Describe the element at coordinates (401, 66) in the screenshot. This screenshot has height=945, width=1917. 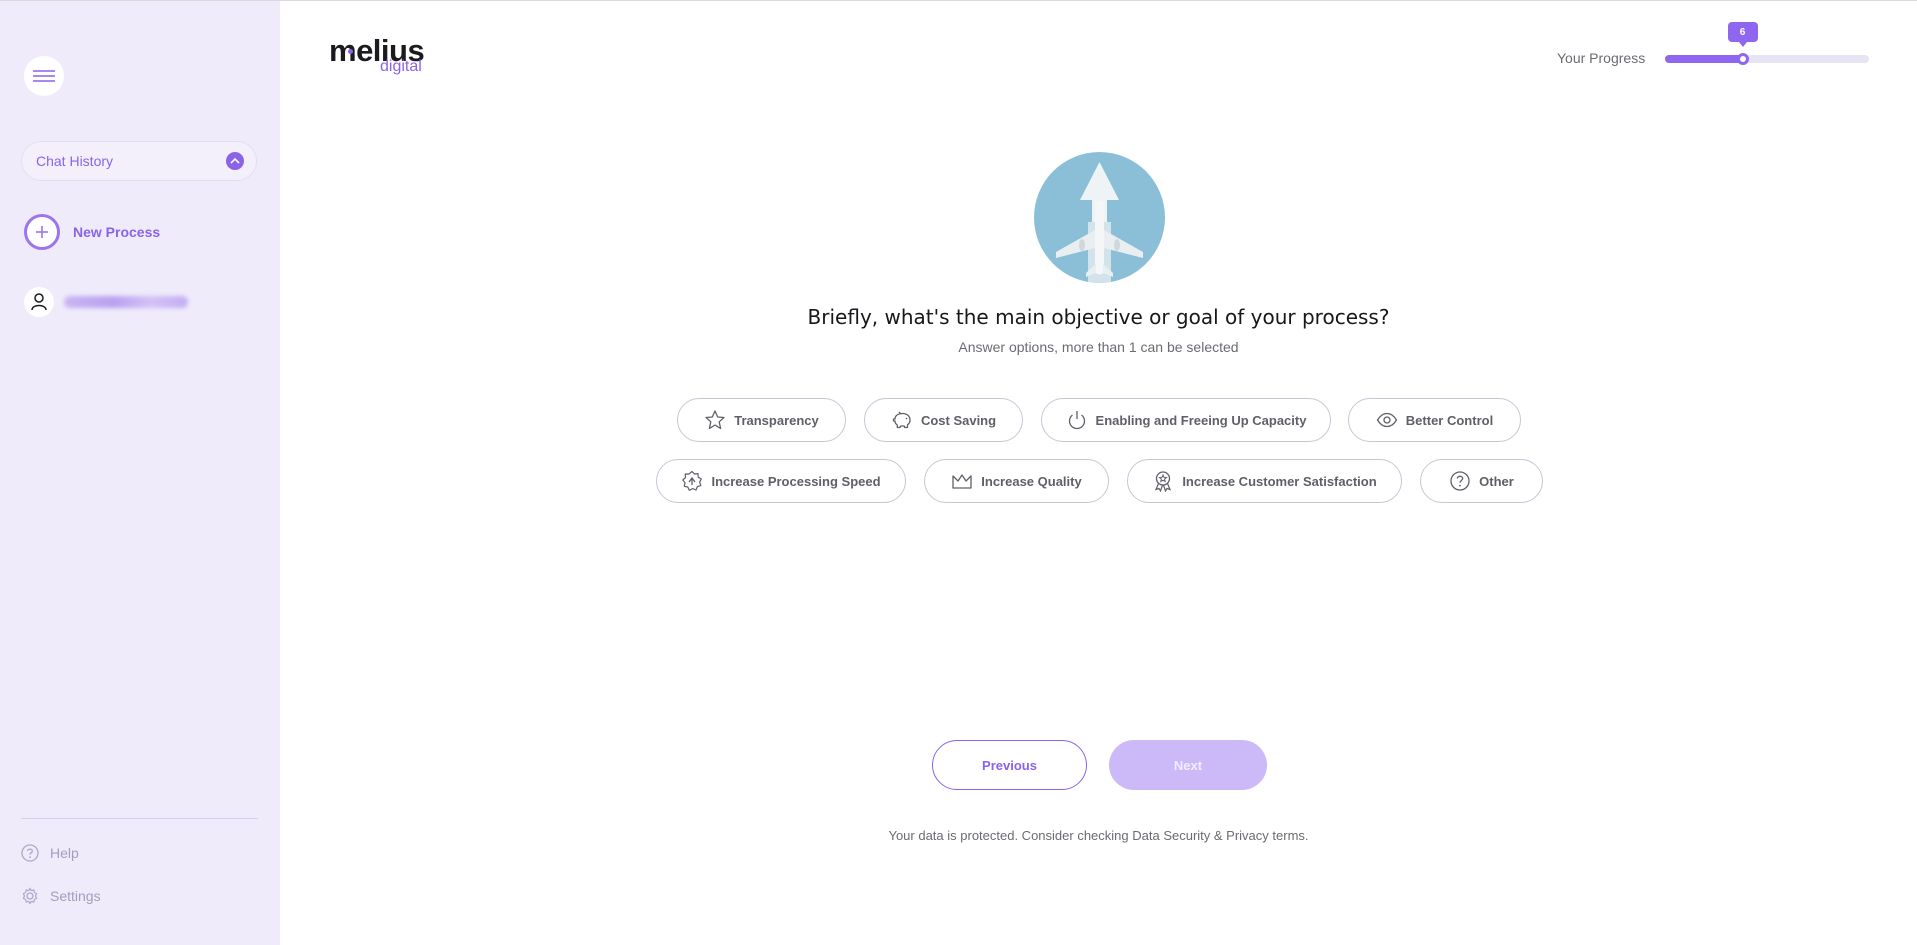
I see `logo-secondary-text: digital` at that location.